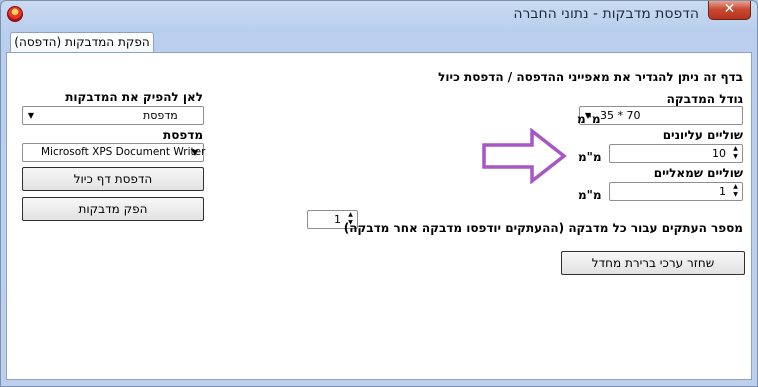  I want to click on app-logo-icon, so click(15, 14).